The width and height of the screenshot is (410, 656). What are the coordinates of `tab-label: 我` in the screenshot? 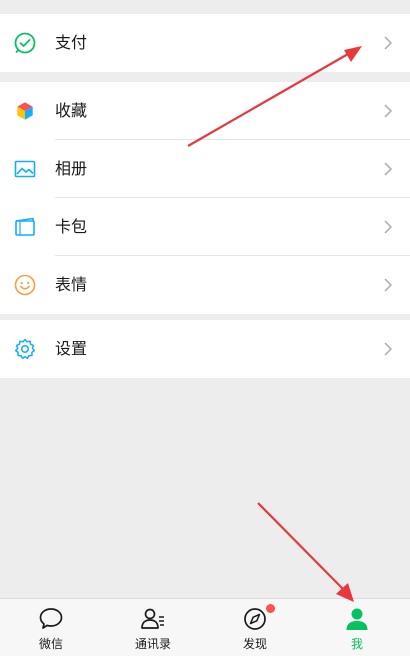 It's located at (356, 644).